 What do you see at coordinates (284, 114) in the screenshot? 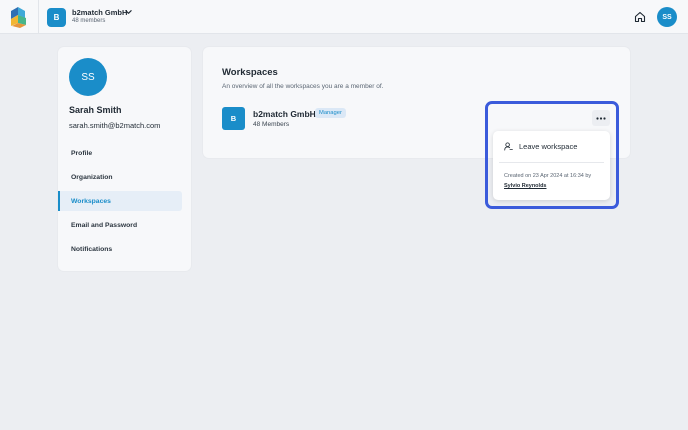
I see `workspace-name: b2match GmbH` at bounding box center [284, 114].